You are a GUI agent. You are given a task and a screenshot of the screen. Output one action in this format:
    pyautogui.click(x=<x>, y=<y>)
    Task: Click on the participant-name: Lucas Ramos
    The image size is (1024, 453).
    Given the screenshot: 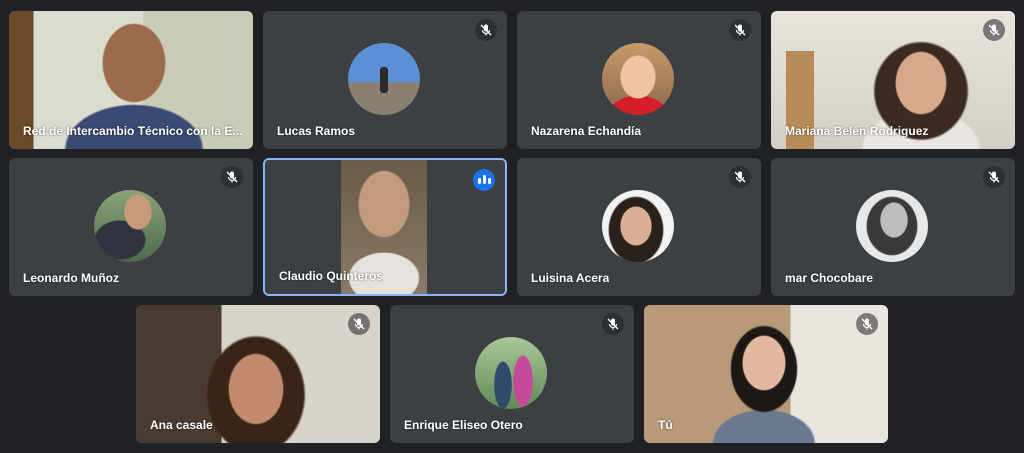 What is the action you would take?
    pyautogui.click(x=316, y=131)
    